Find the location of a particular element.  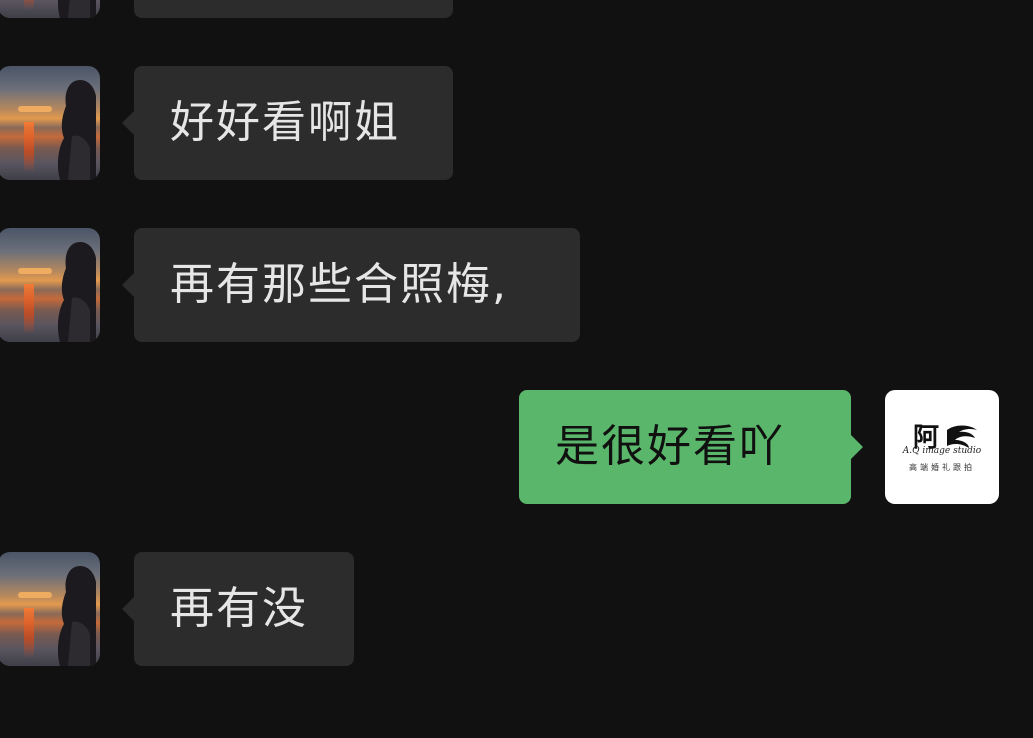

studio-name: A.Q image studio is located at coordinates (942, 451).